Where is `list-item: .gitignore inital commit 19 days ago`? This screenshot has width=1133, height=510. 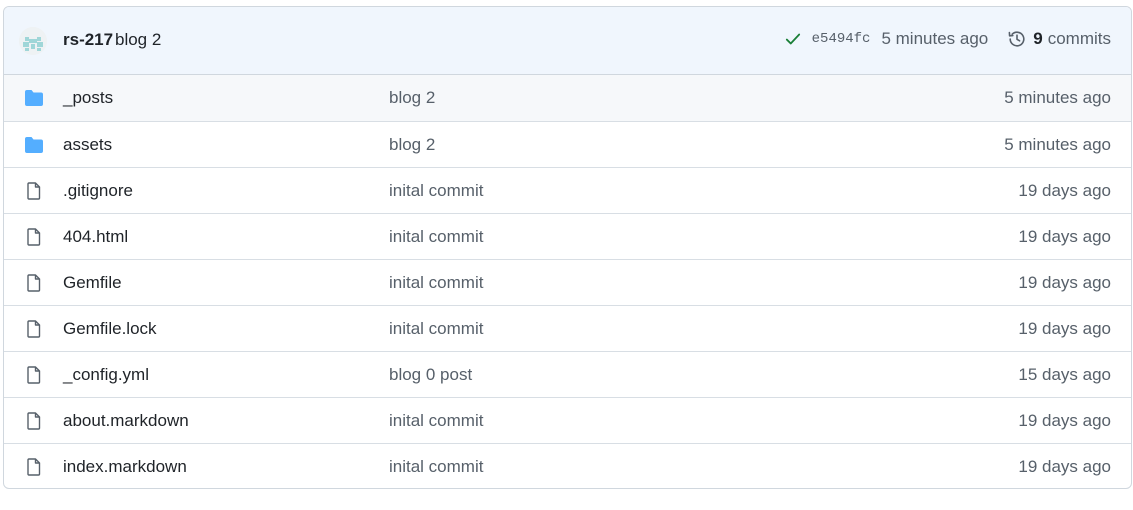
list-item: .gitignore inital commit 19 days ago is located at coordinates (567, 190).